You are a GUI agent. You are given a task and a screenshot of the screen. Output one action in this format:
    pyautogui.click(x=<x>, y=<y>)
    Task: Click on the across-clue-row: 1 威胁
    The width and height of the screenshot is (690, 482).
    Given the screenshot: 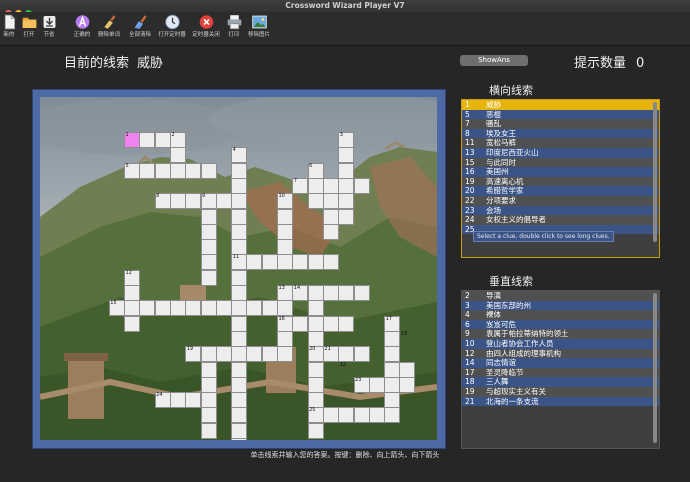 What is the action you would take?
    pyautogui.click(x=560, y=105)
    